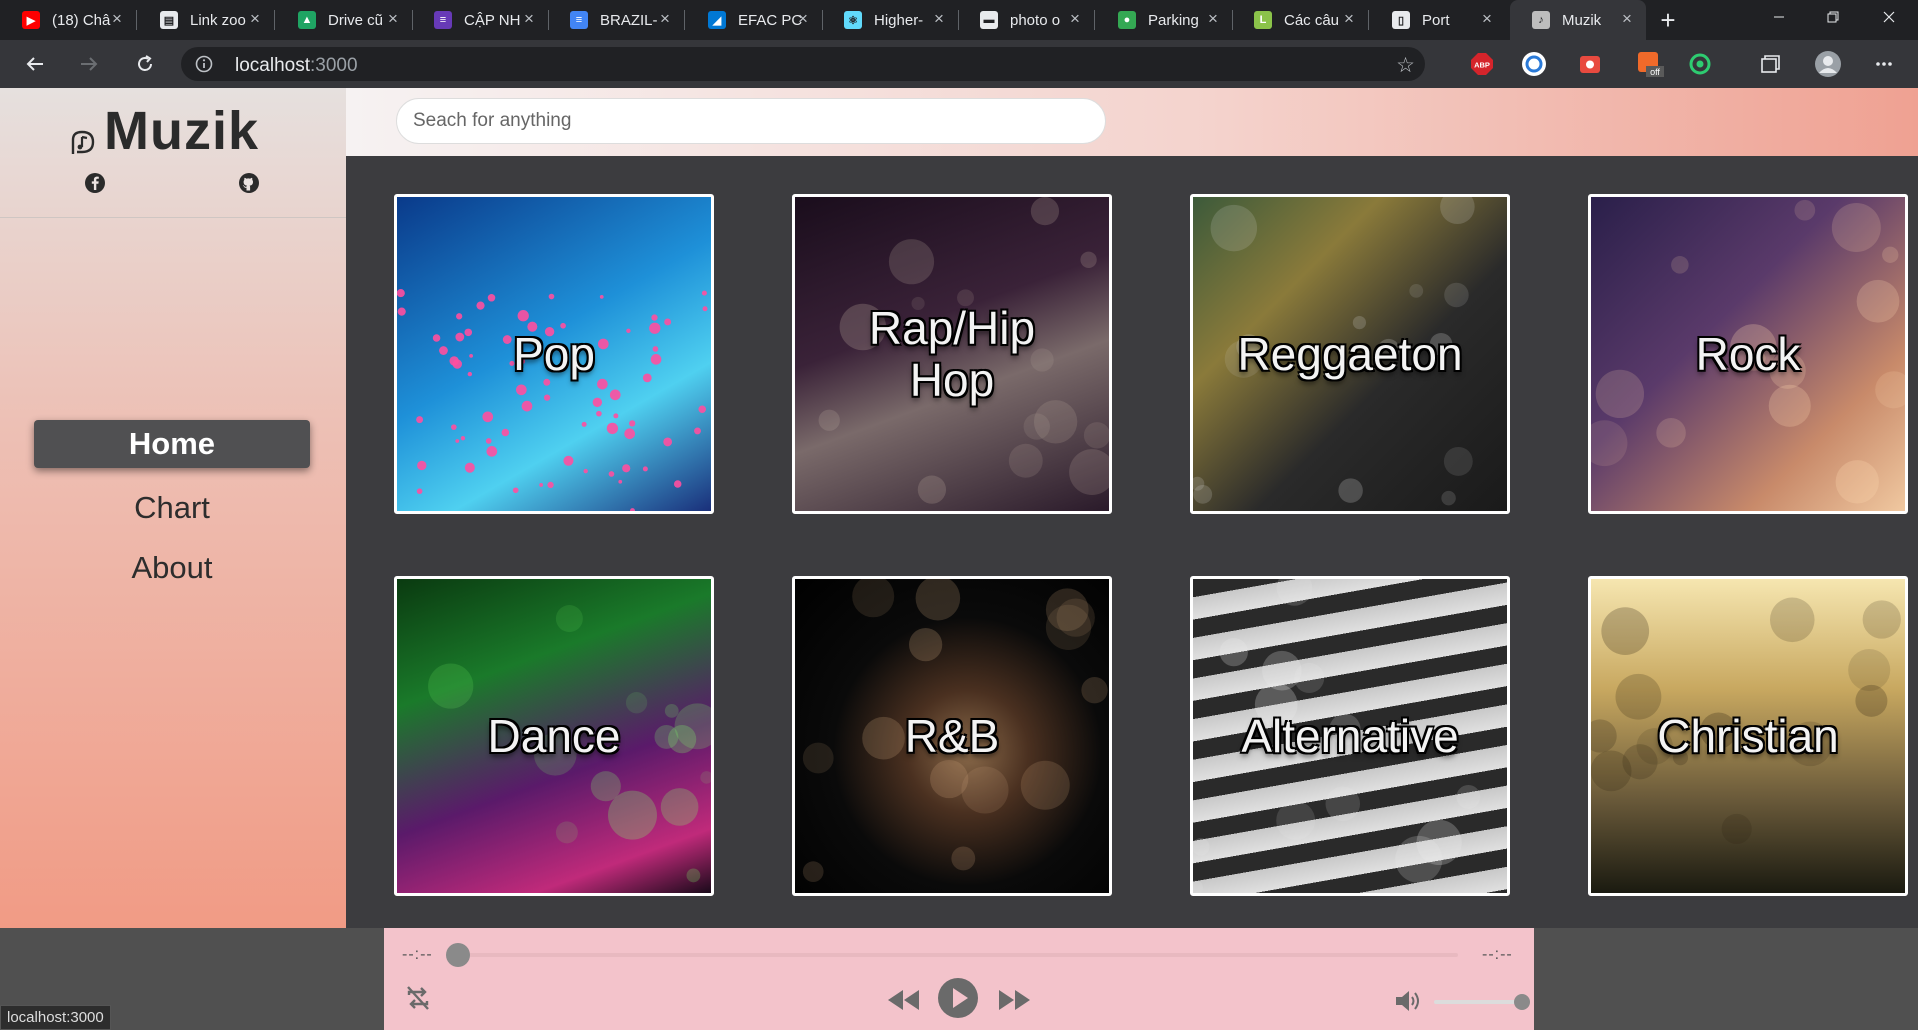 The width and height of the screenshot is (1918, 1030). I want to click on browser-tab: ♪ Muzik ×, so click(1578, 20).